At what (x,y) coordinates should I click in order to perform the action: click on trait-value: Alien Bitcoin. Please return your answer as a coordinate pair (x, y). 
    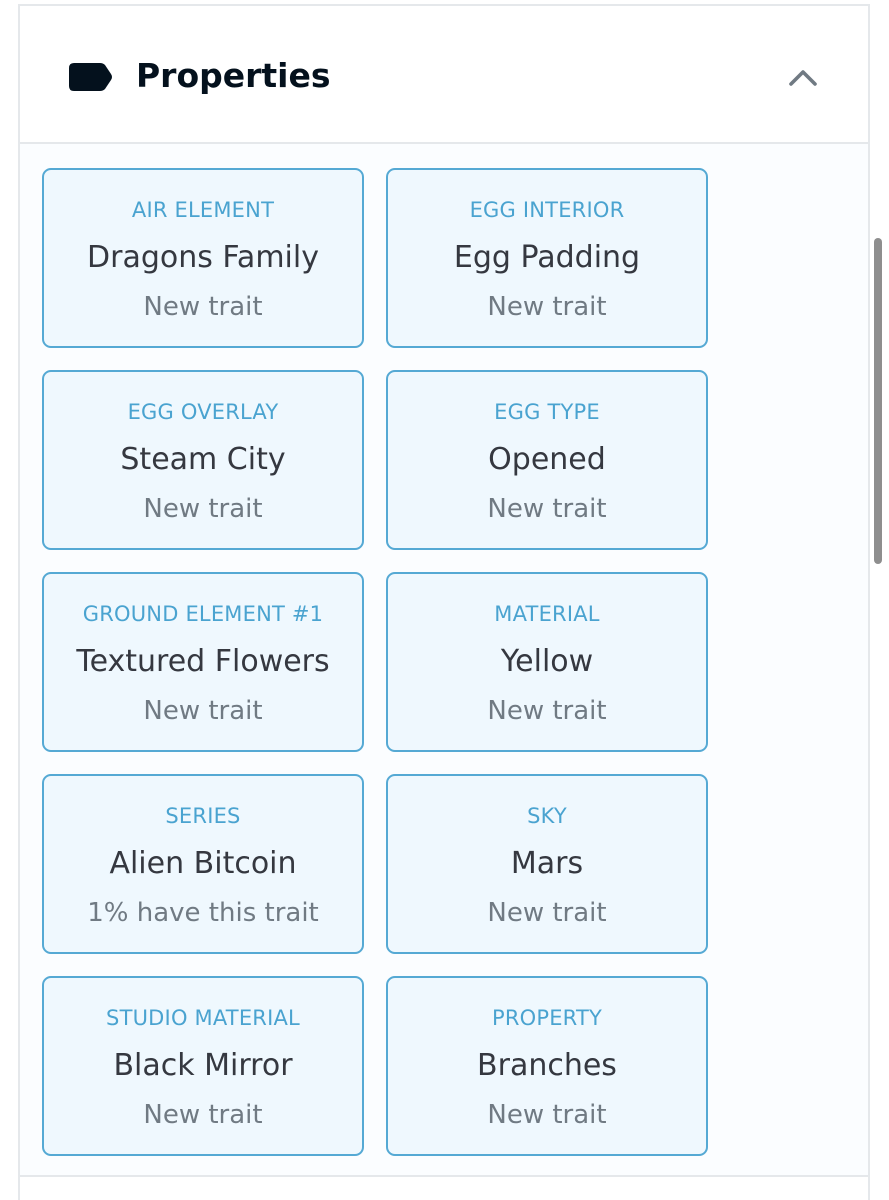
    Looking at the image, I should click on (203, 863).